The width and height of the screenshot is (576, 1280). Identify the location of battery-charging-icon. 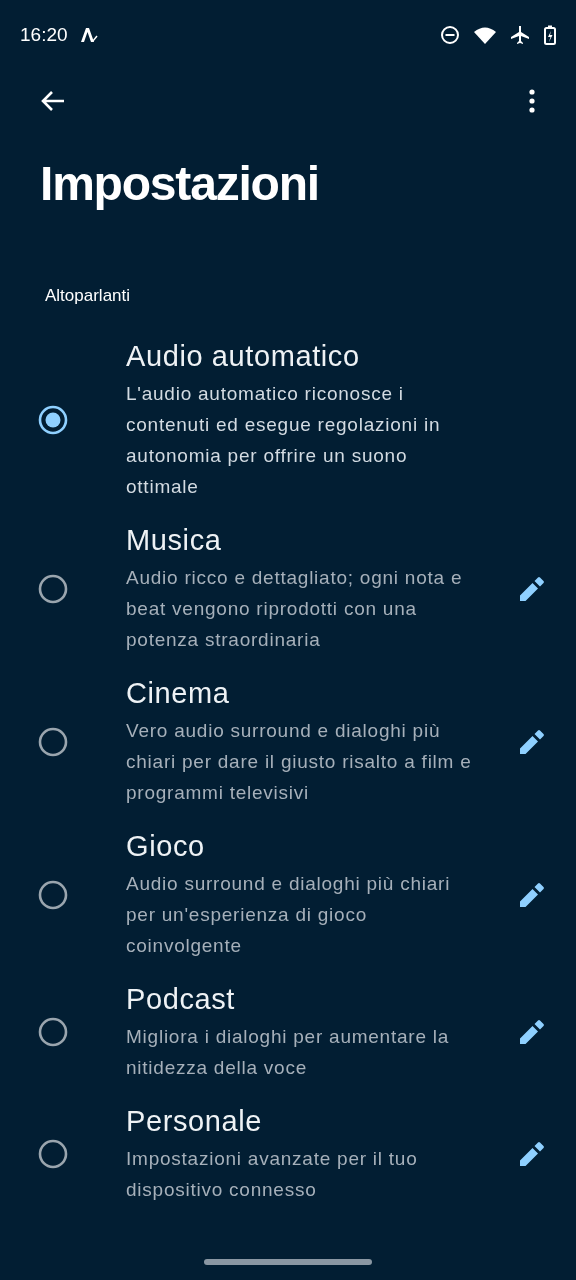
(550, 35).